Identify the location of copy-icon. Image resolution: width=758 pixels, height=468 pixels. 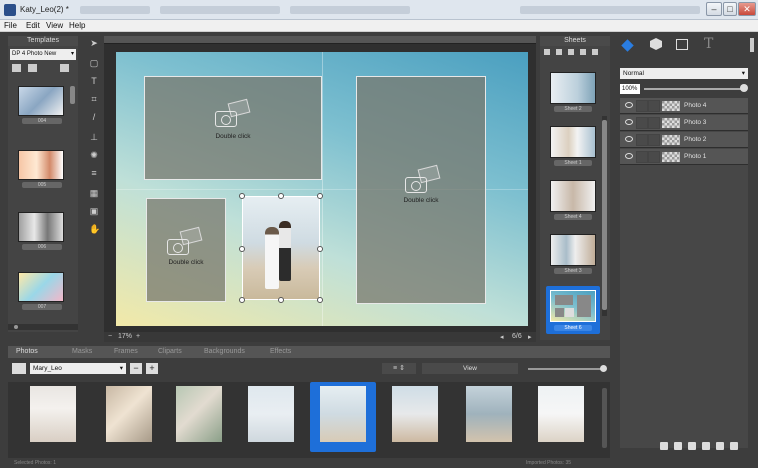
(692, 446).